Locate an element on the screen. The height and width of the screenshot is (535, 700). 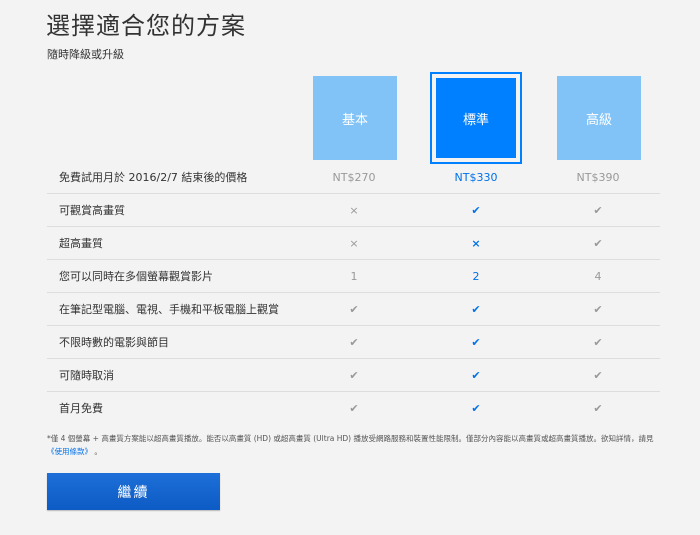
page-title: 選擇適合您的方案 is located at coordinates (146, 26).